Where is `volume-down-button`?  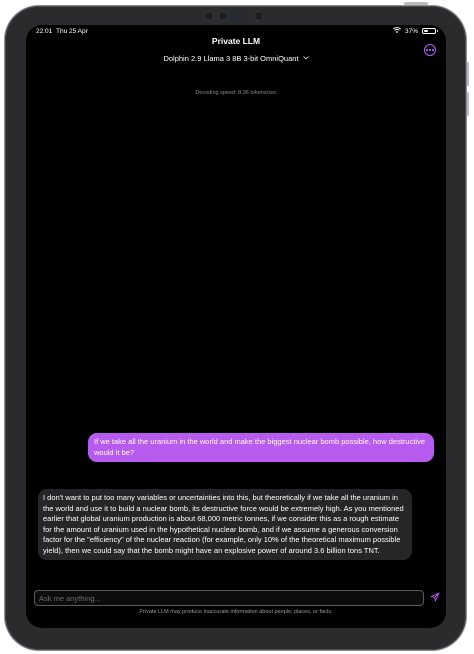
volume-down-button is located at coordinates (467, 104).